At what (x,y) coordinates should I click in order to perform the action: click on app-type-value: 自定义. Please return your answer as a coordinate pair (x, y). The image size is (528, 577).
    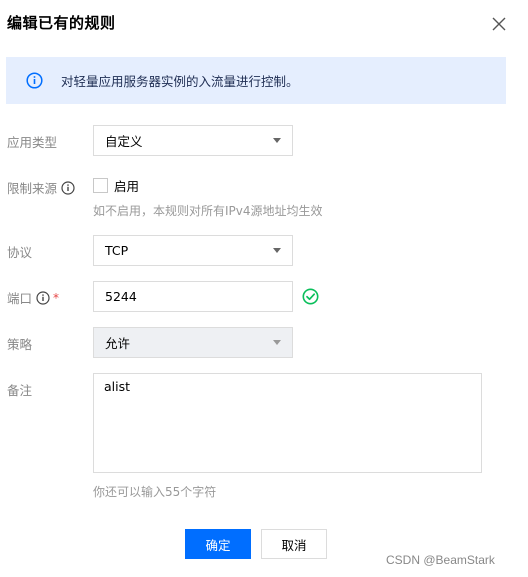
    Looking at the image, I should click on (124, 141).